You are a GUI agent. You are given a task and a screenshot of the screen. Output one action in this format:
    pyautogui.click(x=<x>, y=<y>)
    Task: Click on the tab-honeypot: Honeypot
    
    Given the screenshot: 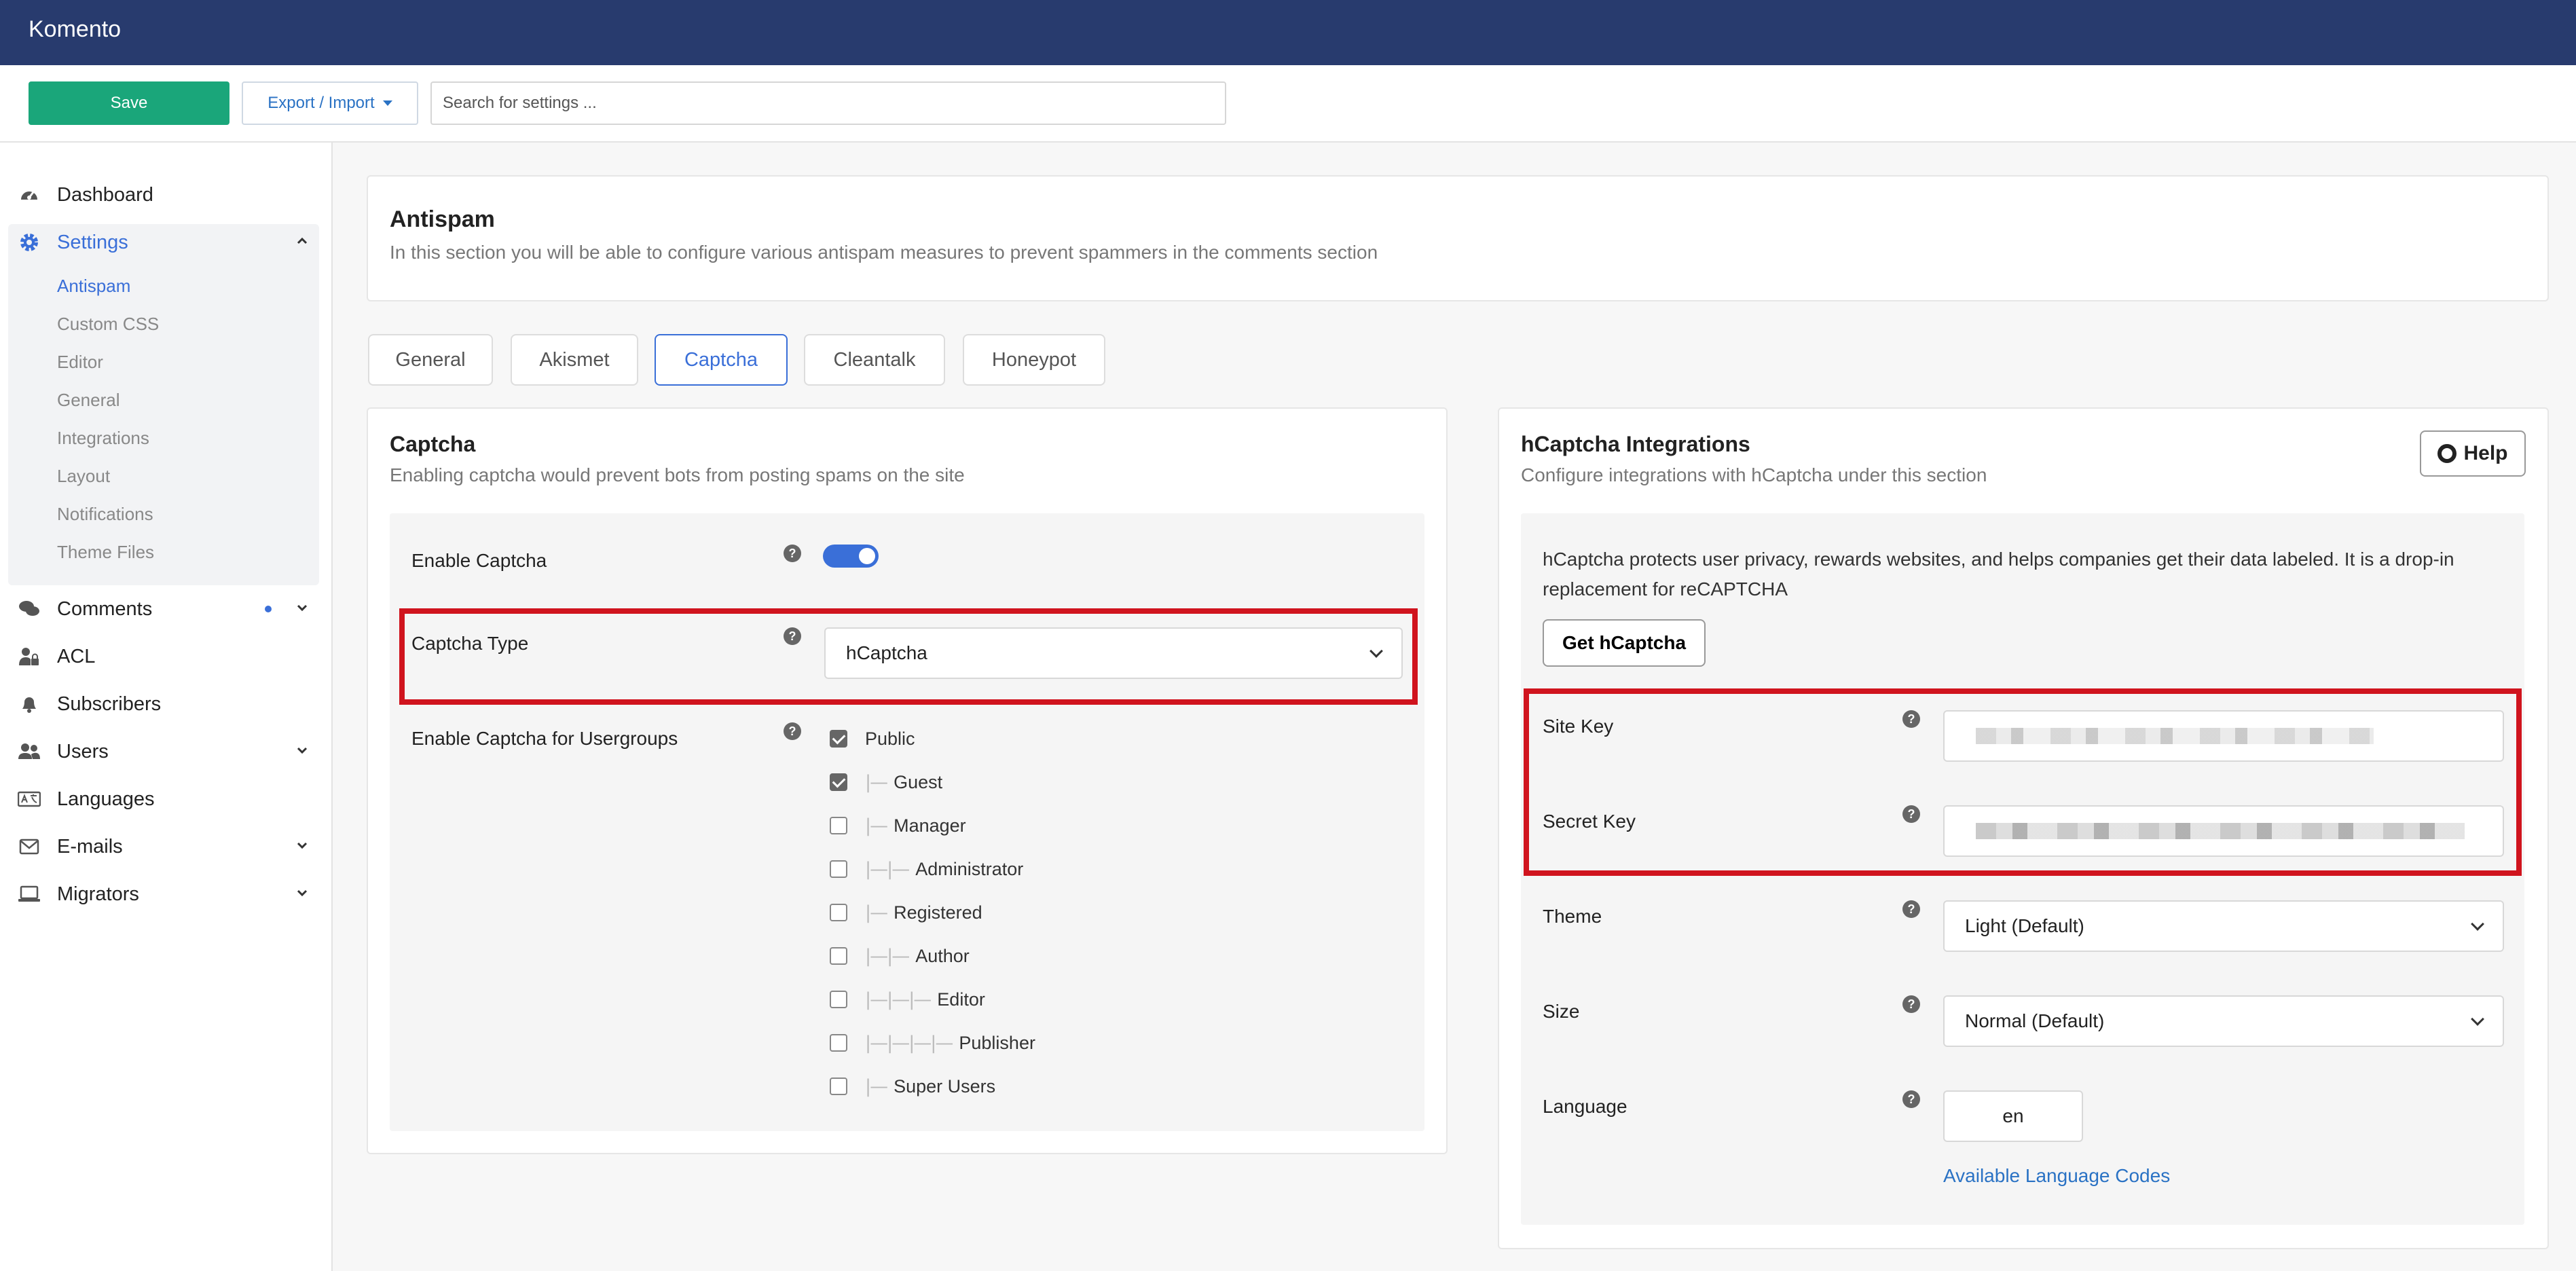 What is the action you would take?
    pyautogui.click(x=1034, y=360)
    